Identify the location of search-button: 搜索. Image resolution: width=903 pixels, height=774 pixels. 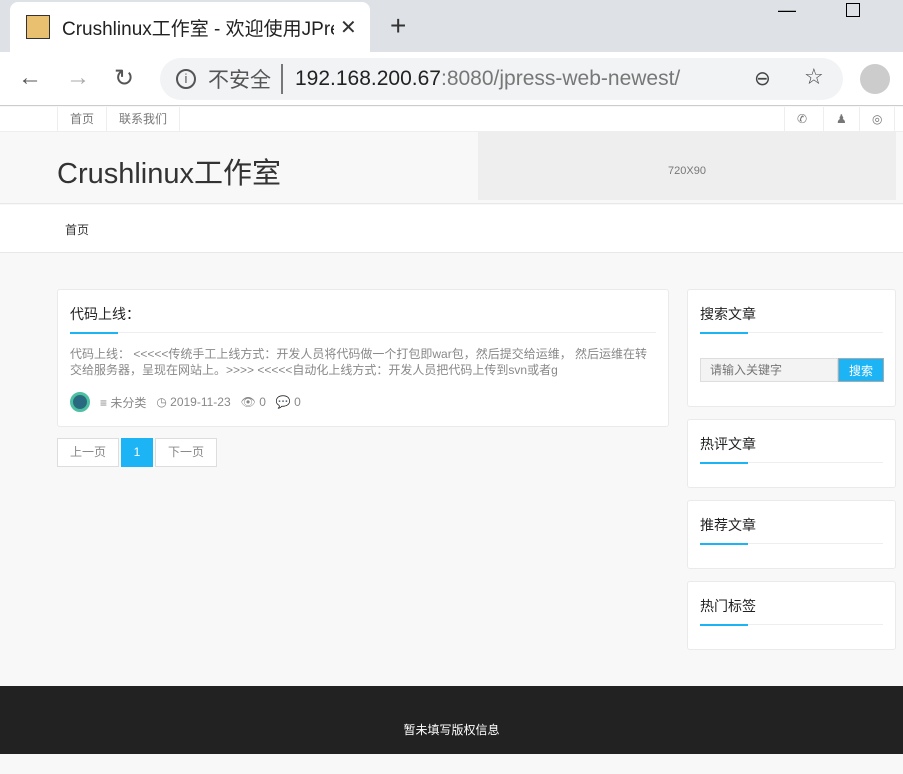
(861, 370).